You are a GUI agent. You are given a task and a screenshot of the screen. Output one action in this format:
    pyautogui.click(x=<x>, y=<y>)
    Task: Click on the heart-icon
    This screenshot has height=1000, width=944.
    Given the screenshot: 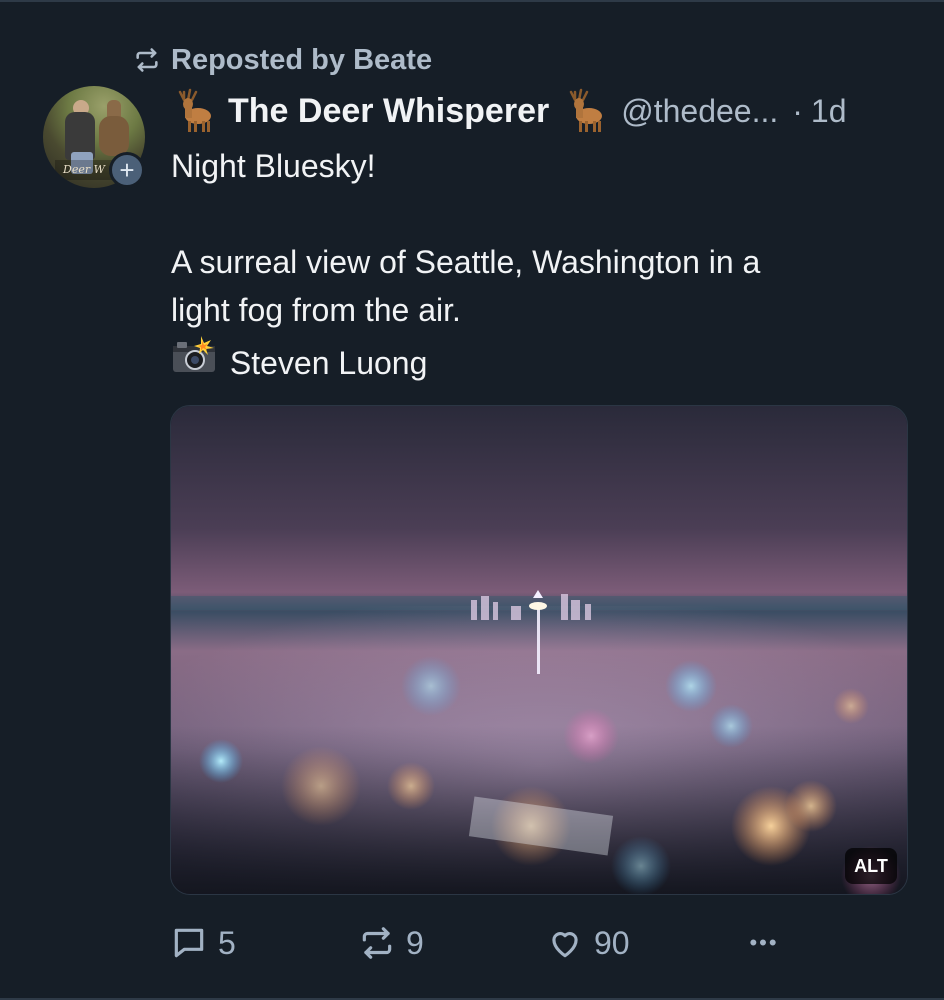 What is the action you would take?
    pyautogui.click(x=565, y=945)
    